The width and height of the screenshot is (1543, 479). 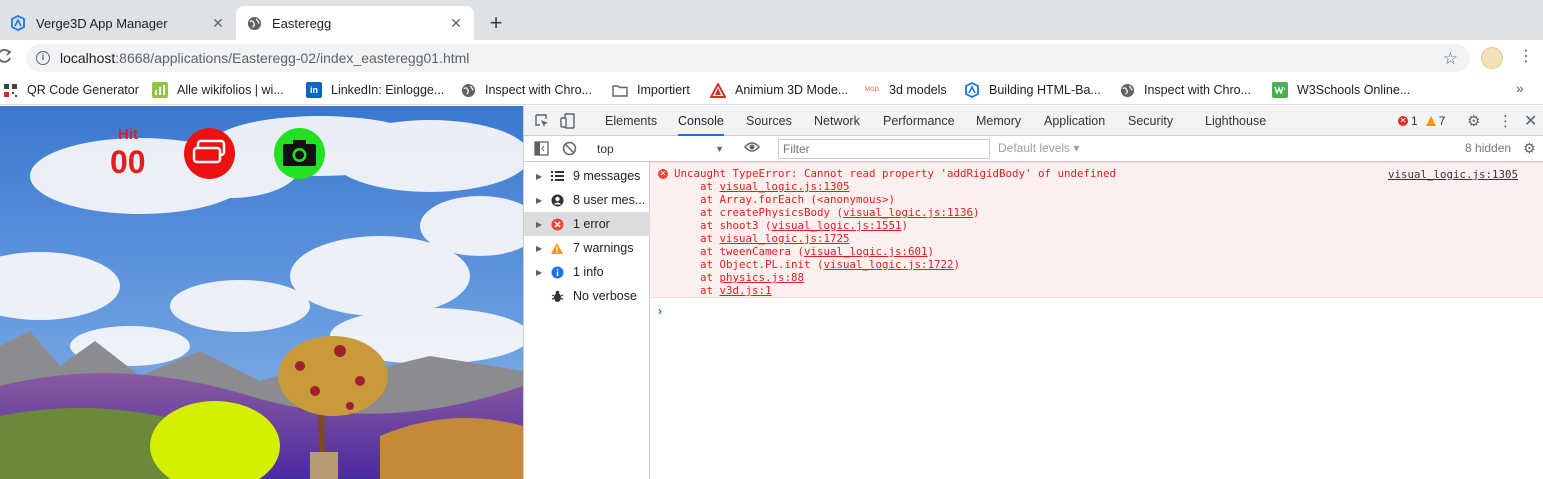 I want to click on devtools-menu-icon: ⋮, so click(x=1505, y=121).